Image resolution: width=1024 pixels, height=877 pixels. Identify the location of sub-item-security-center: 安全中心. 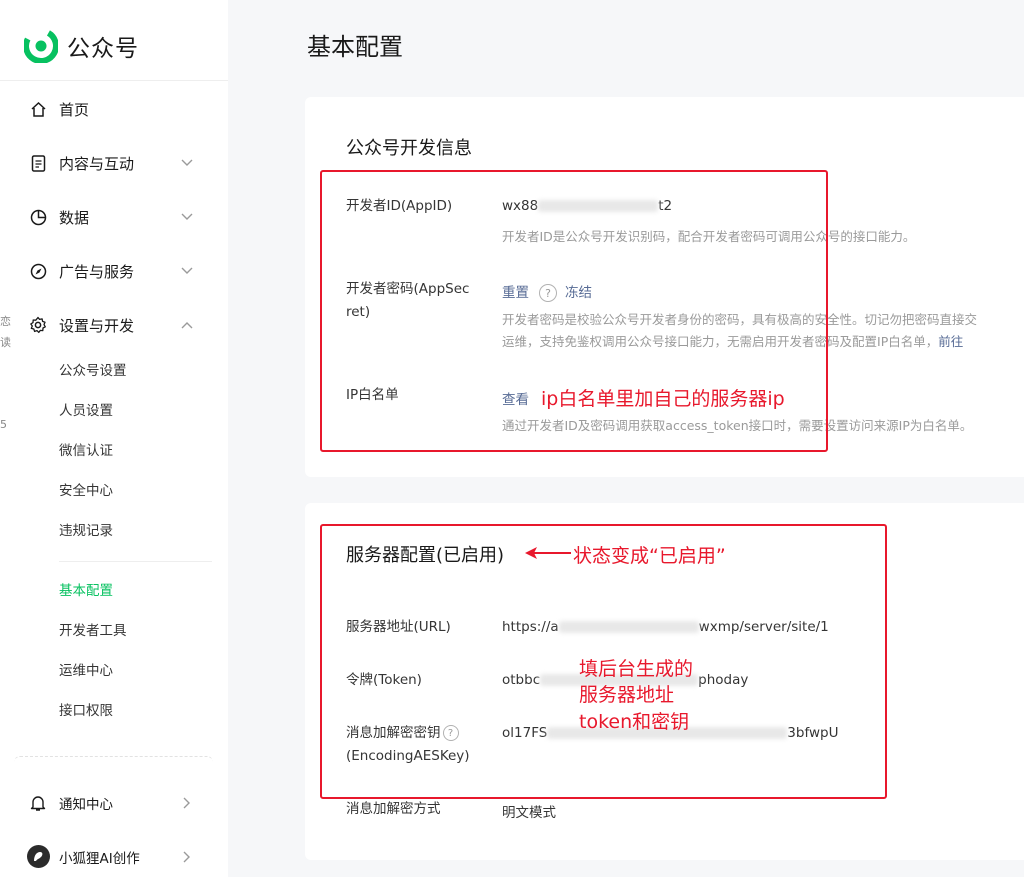
(86, 491).